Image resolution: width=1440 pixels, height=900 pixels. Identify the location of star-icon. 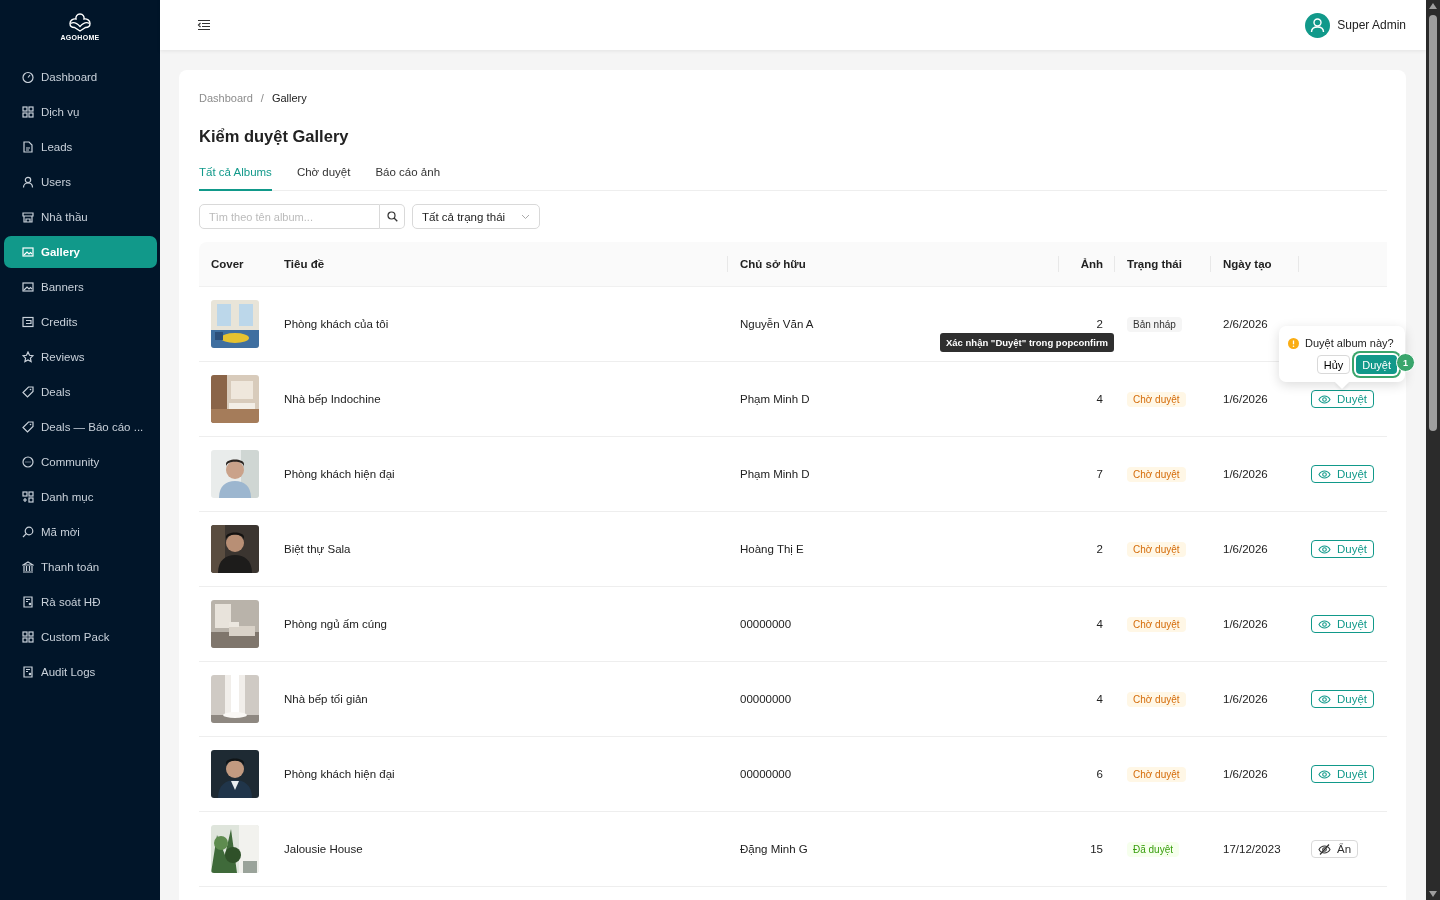
(28, 357).